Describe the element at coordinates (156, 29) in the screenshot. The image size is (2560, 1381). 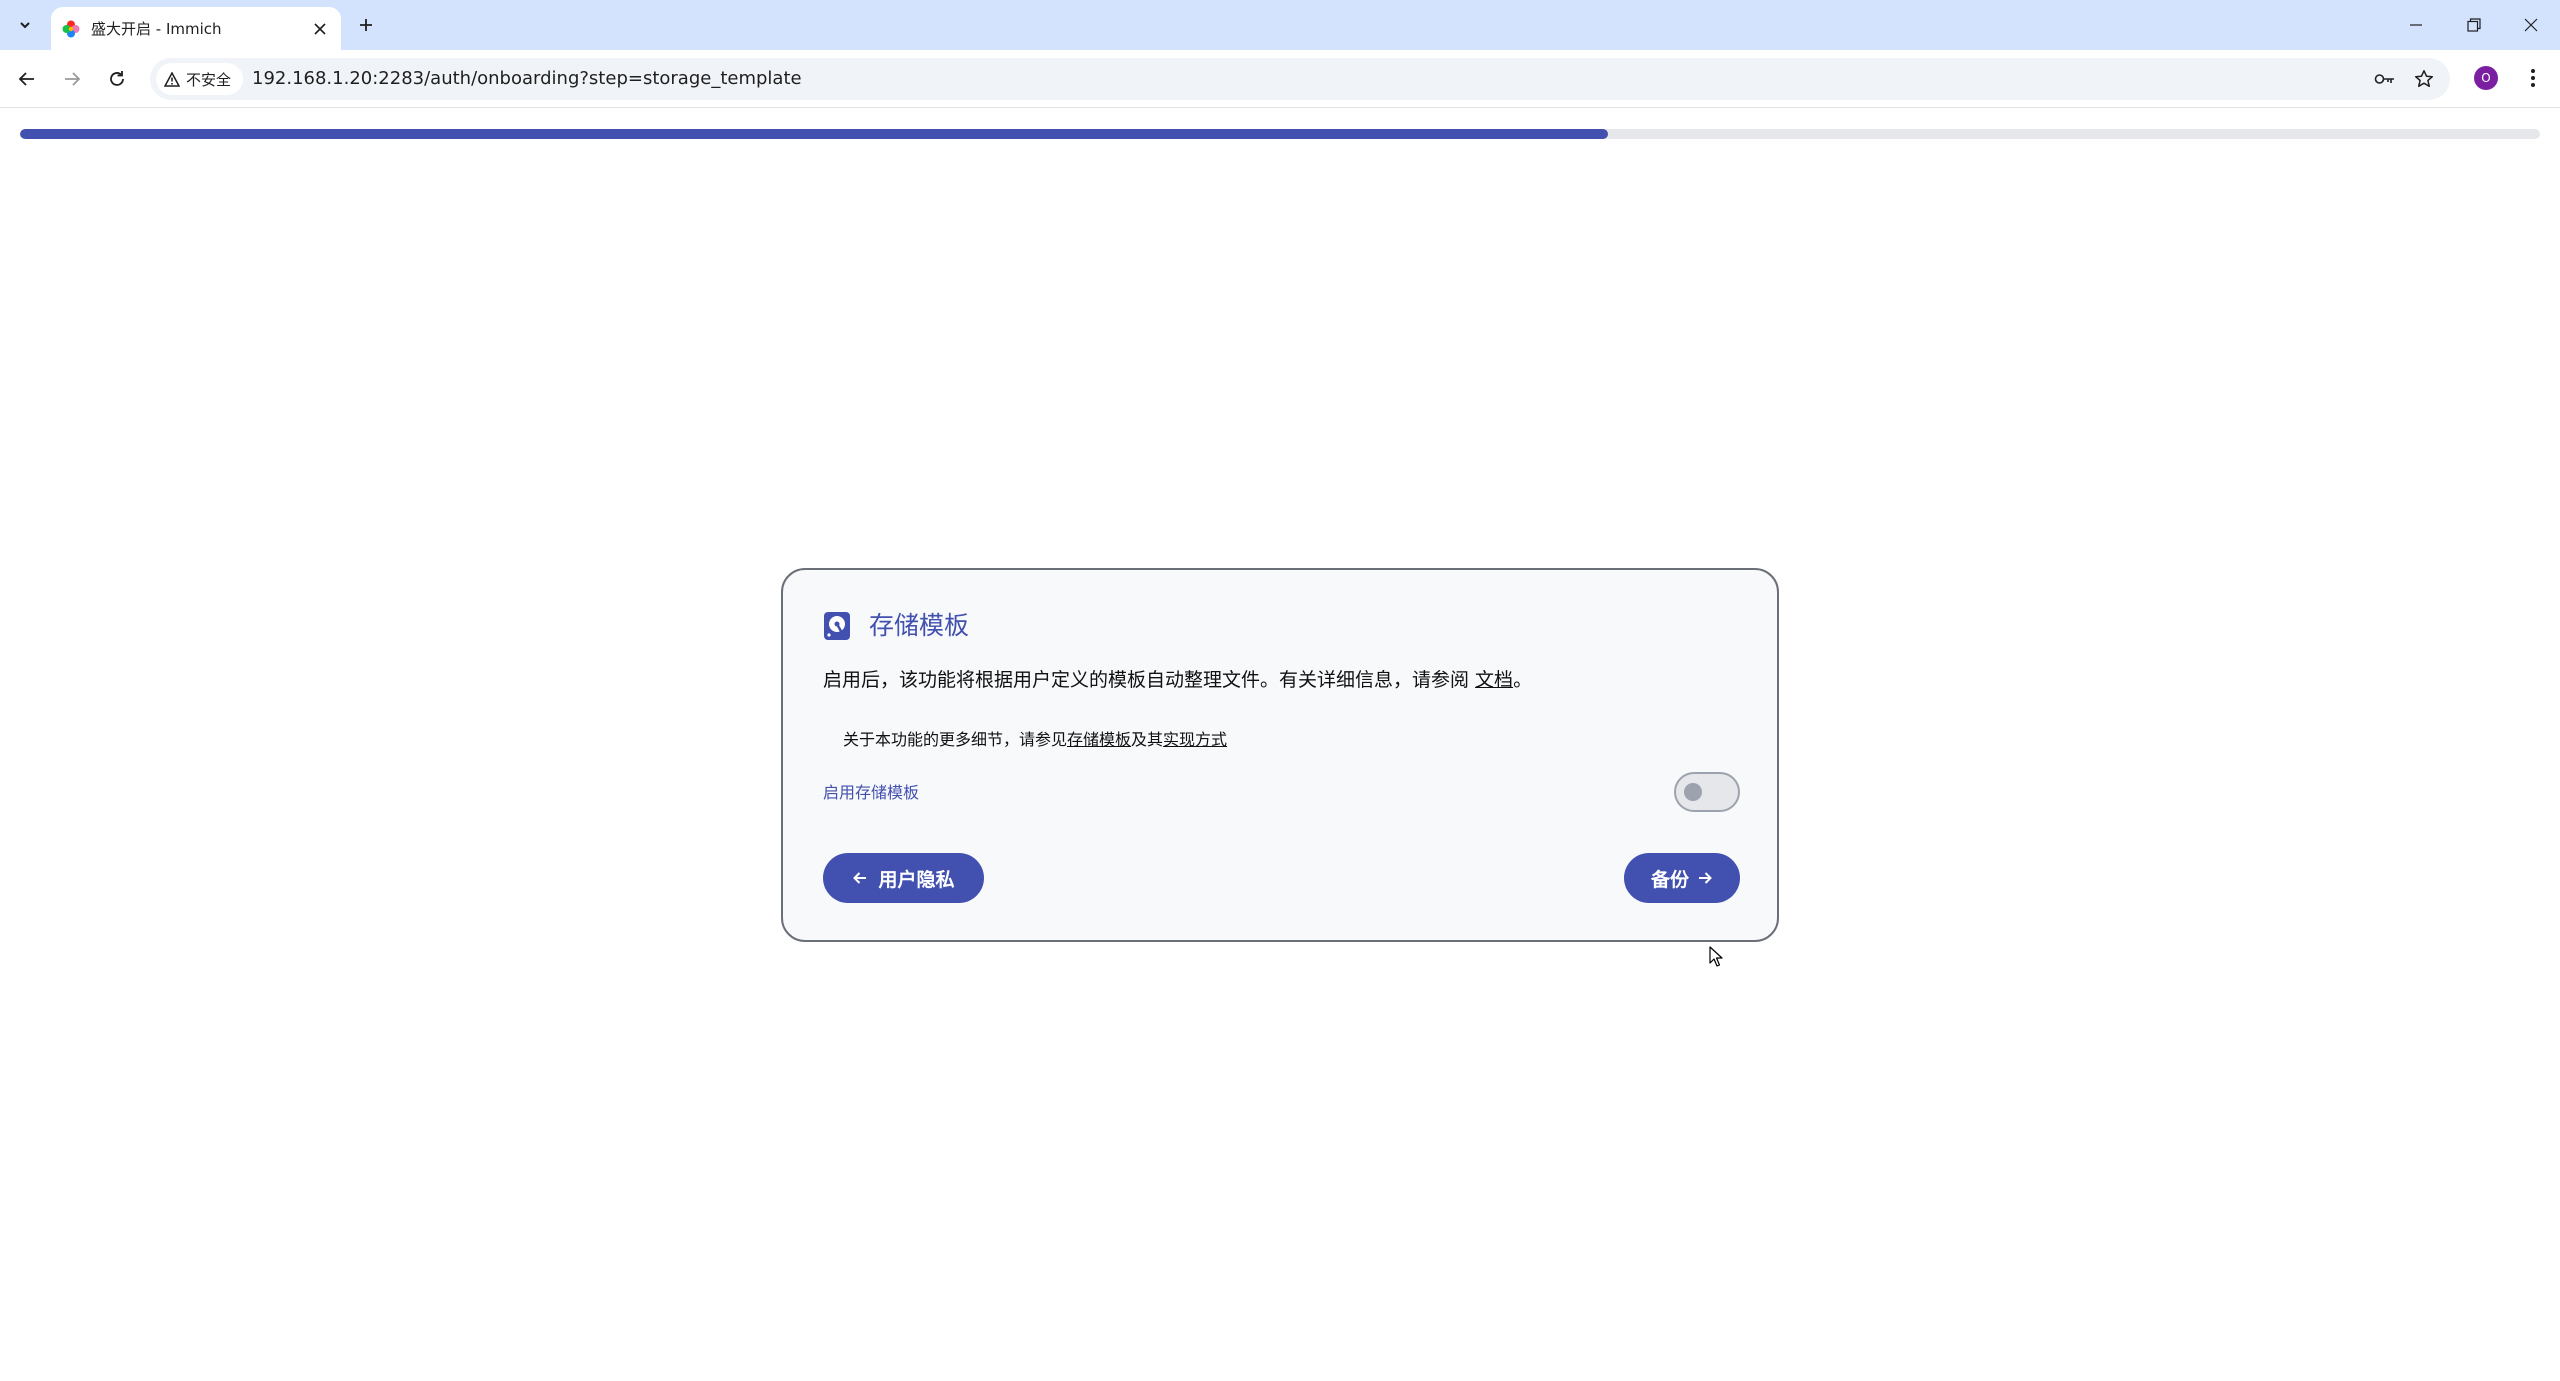
I see `tab-title: 盛大开启 - Immich` at that location.